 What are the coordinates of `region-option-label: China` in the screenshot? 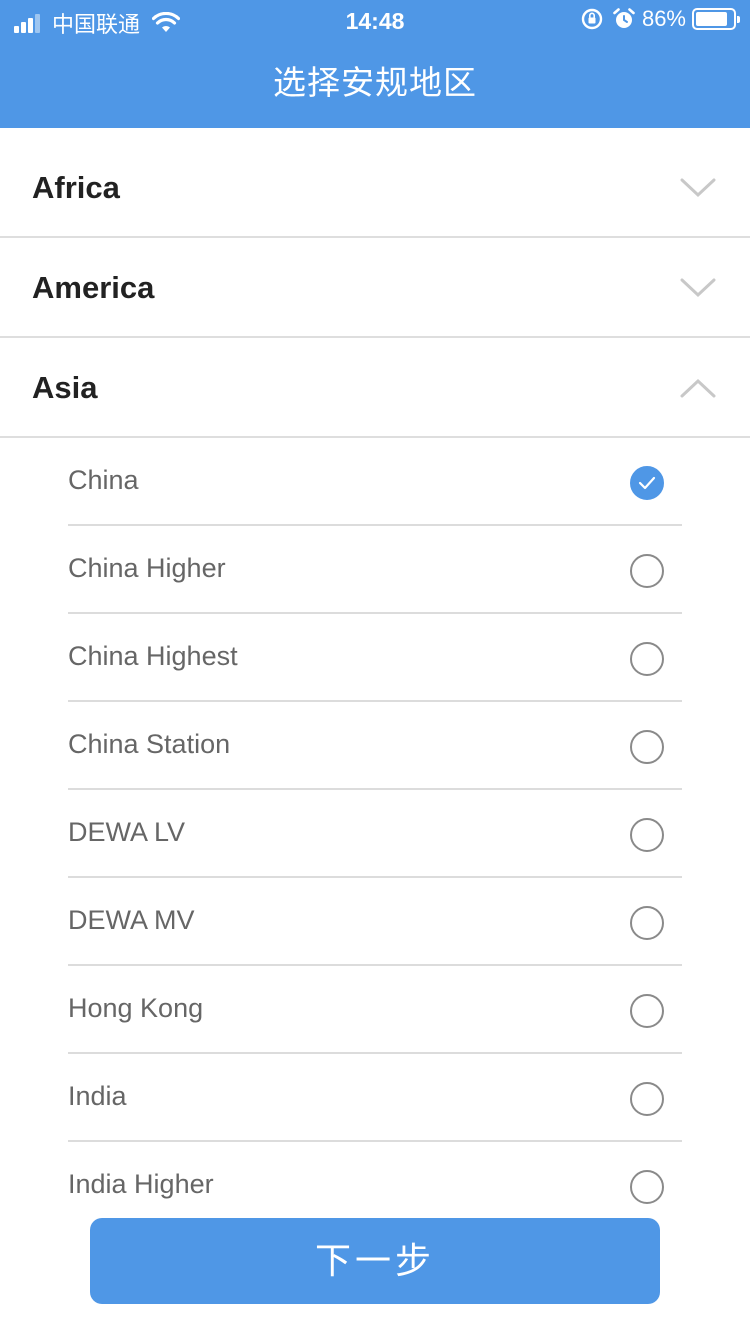 It's located at (103, 480).